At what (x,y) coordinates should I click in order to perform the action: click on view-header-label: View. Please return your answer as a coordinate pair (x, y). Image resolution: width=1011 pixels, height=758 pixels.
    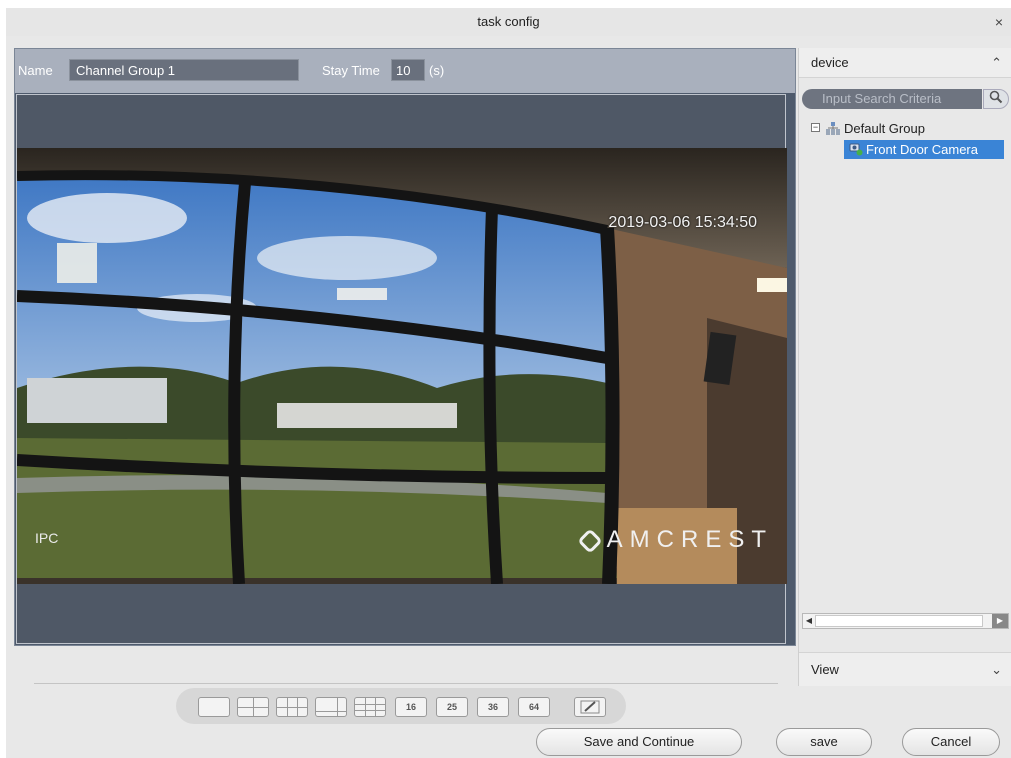
    Looking at the image, I should click on (825, 669).